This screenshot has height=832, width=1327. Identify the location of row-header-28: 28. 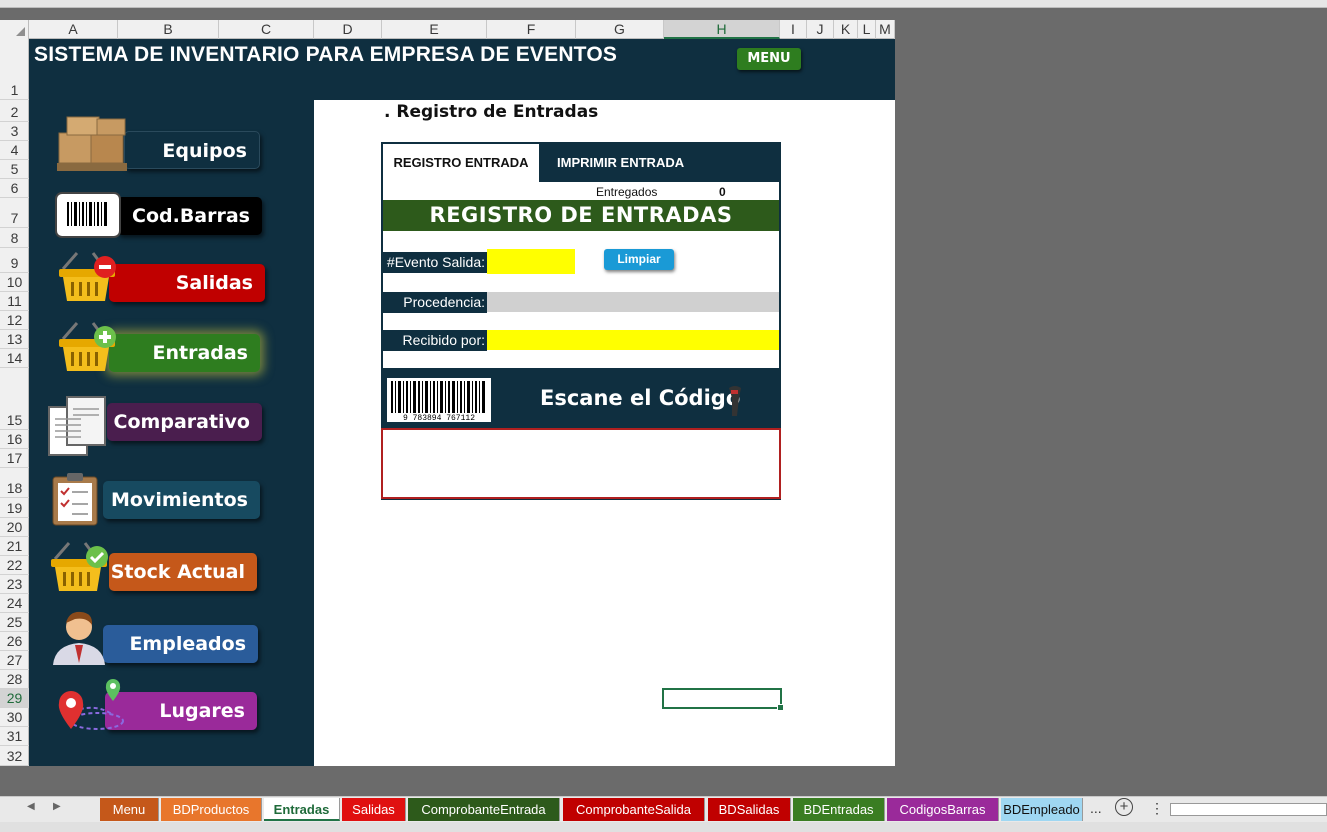
(14, 679).